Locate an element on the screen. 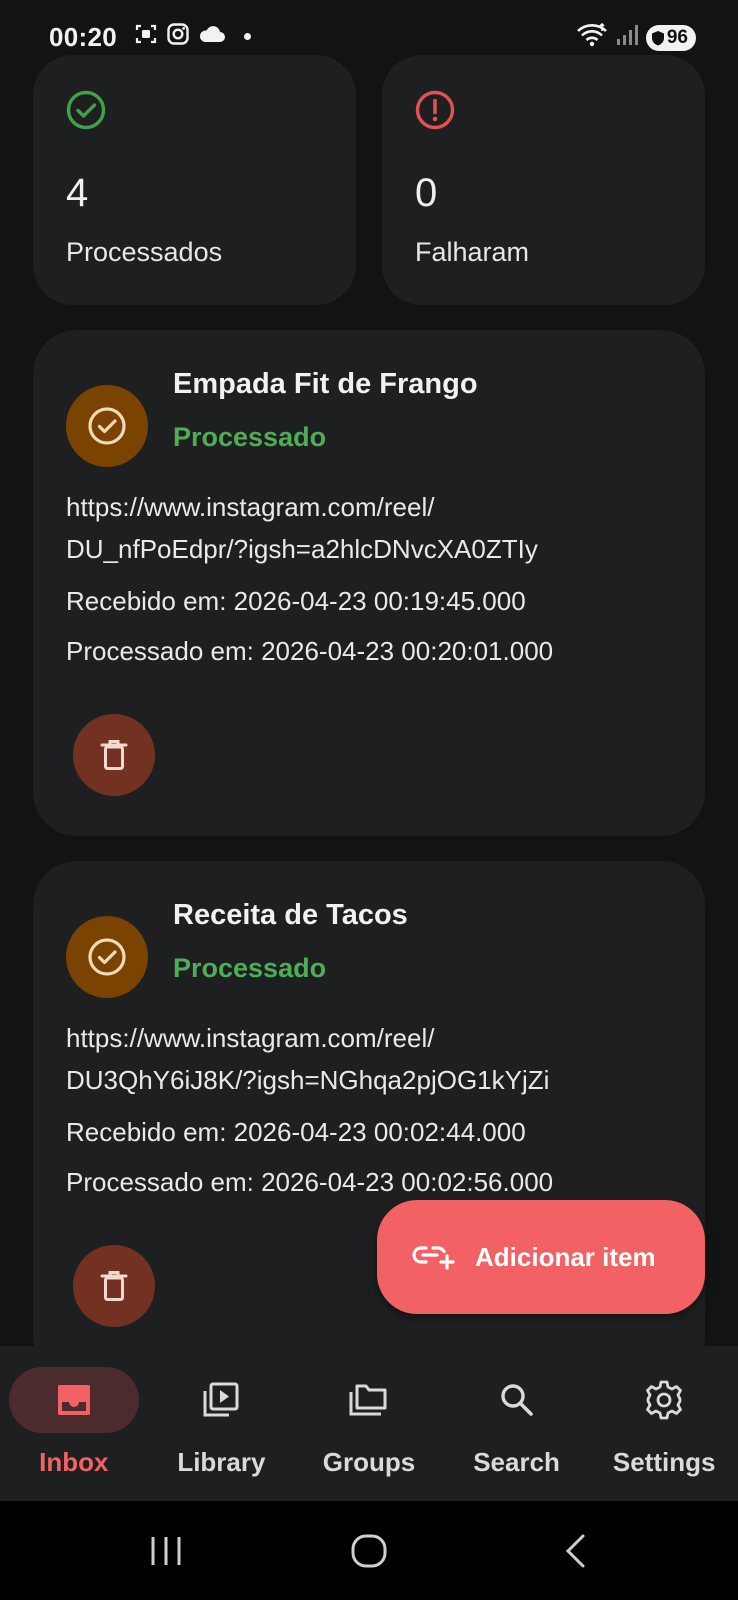  item-title: Receita de Tacos is located at coordinates (290, 915).